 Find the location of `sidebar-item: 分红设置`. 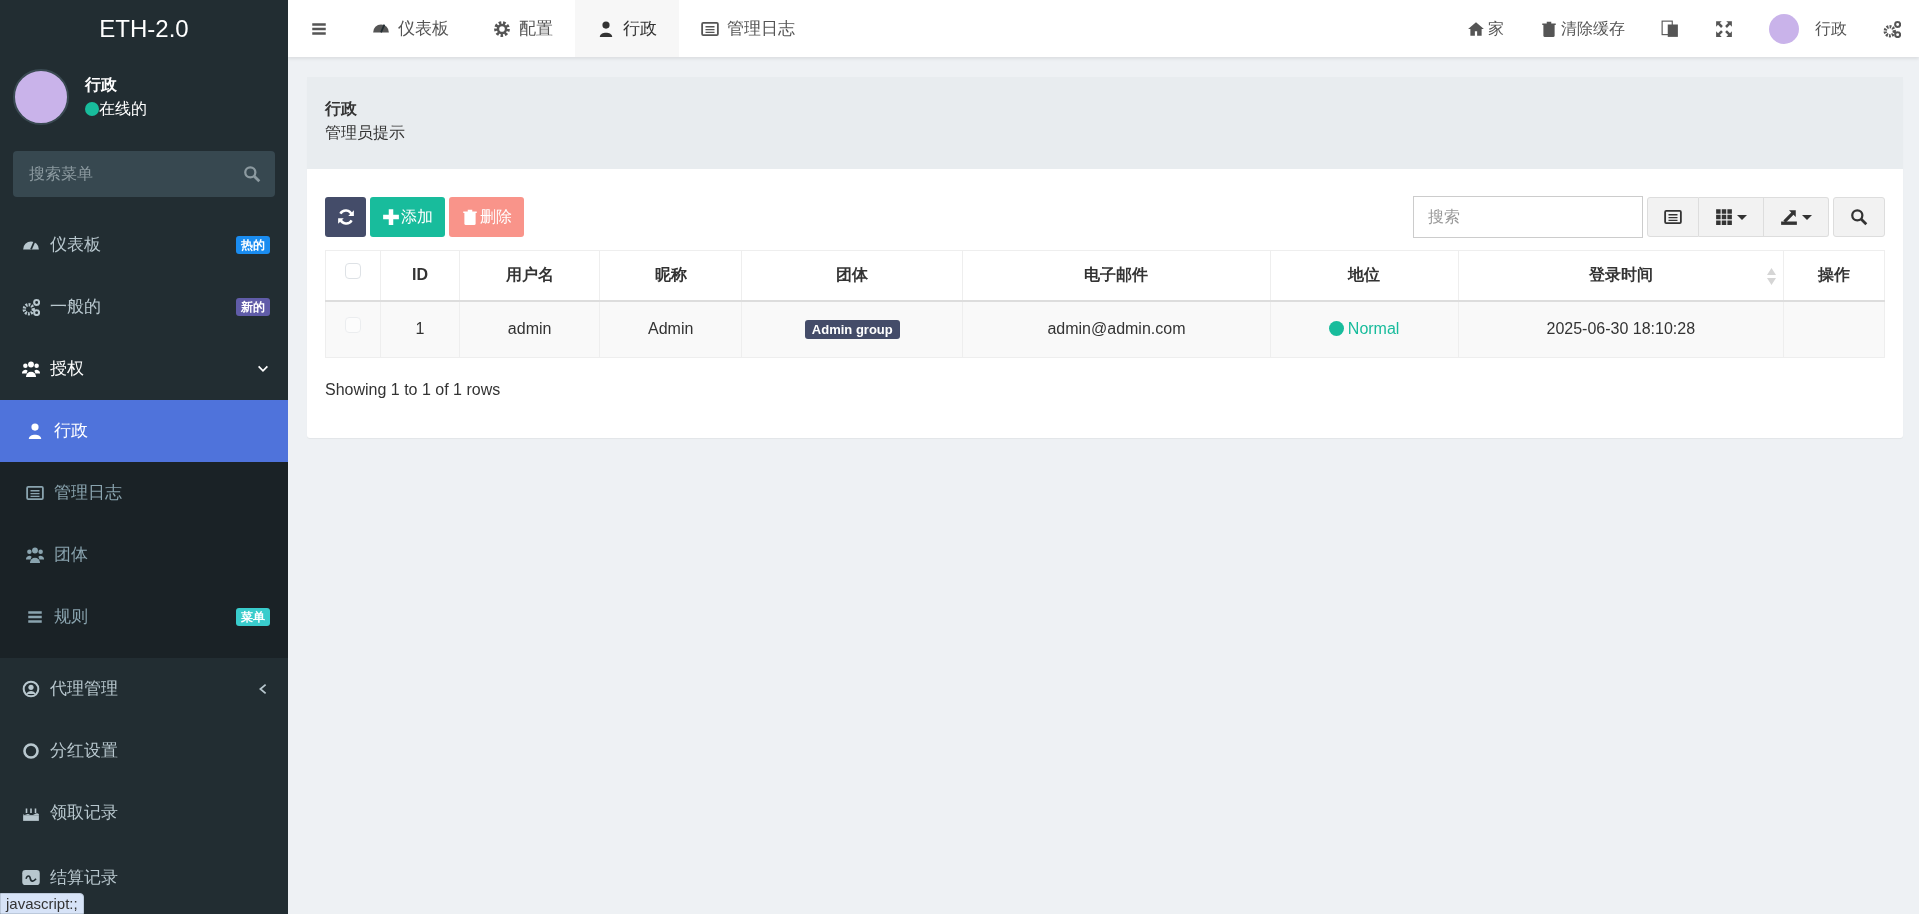

sidebar-item: 分红设置 is located at coordinates (144, 751).